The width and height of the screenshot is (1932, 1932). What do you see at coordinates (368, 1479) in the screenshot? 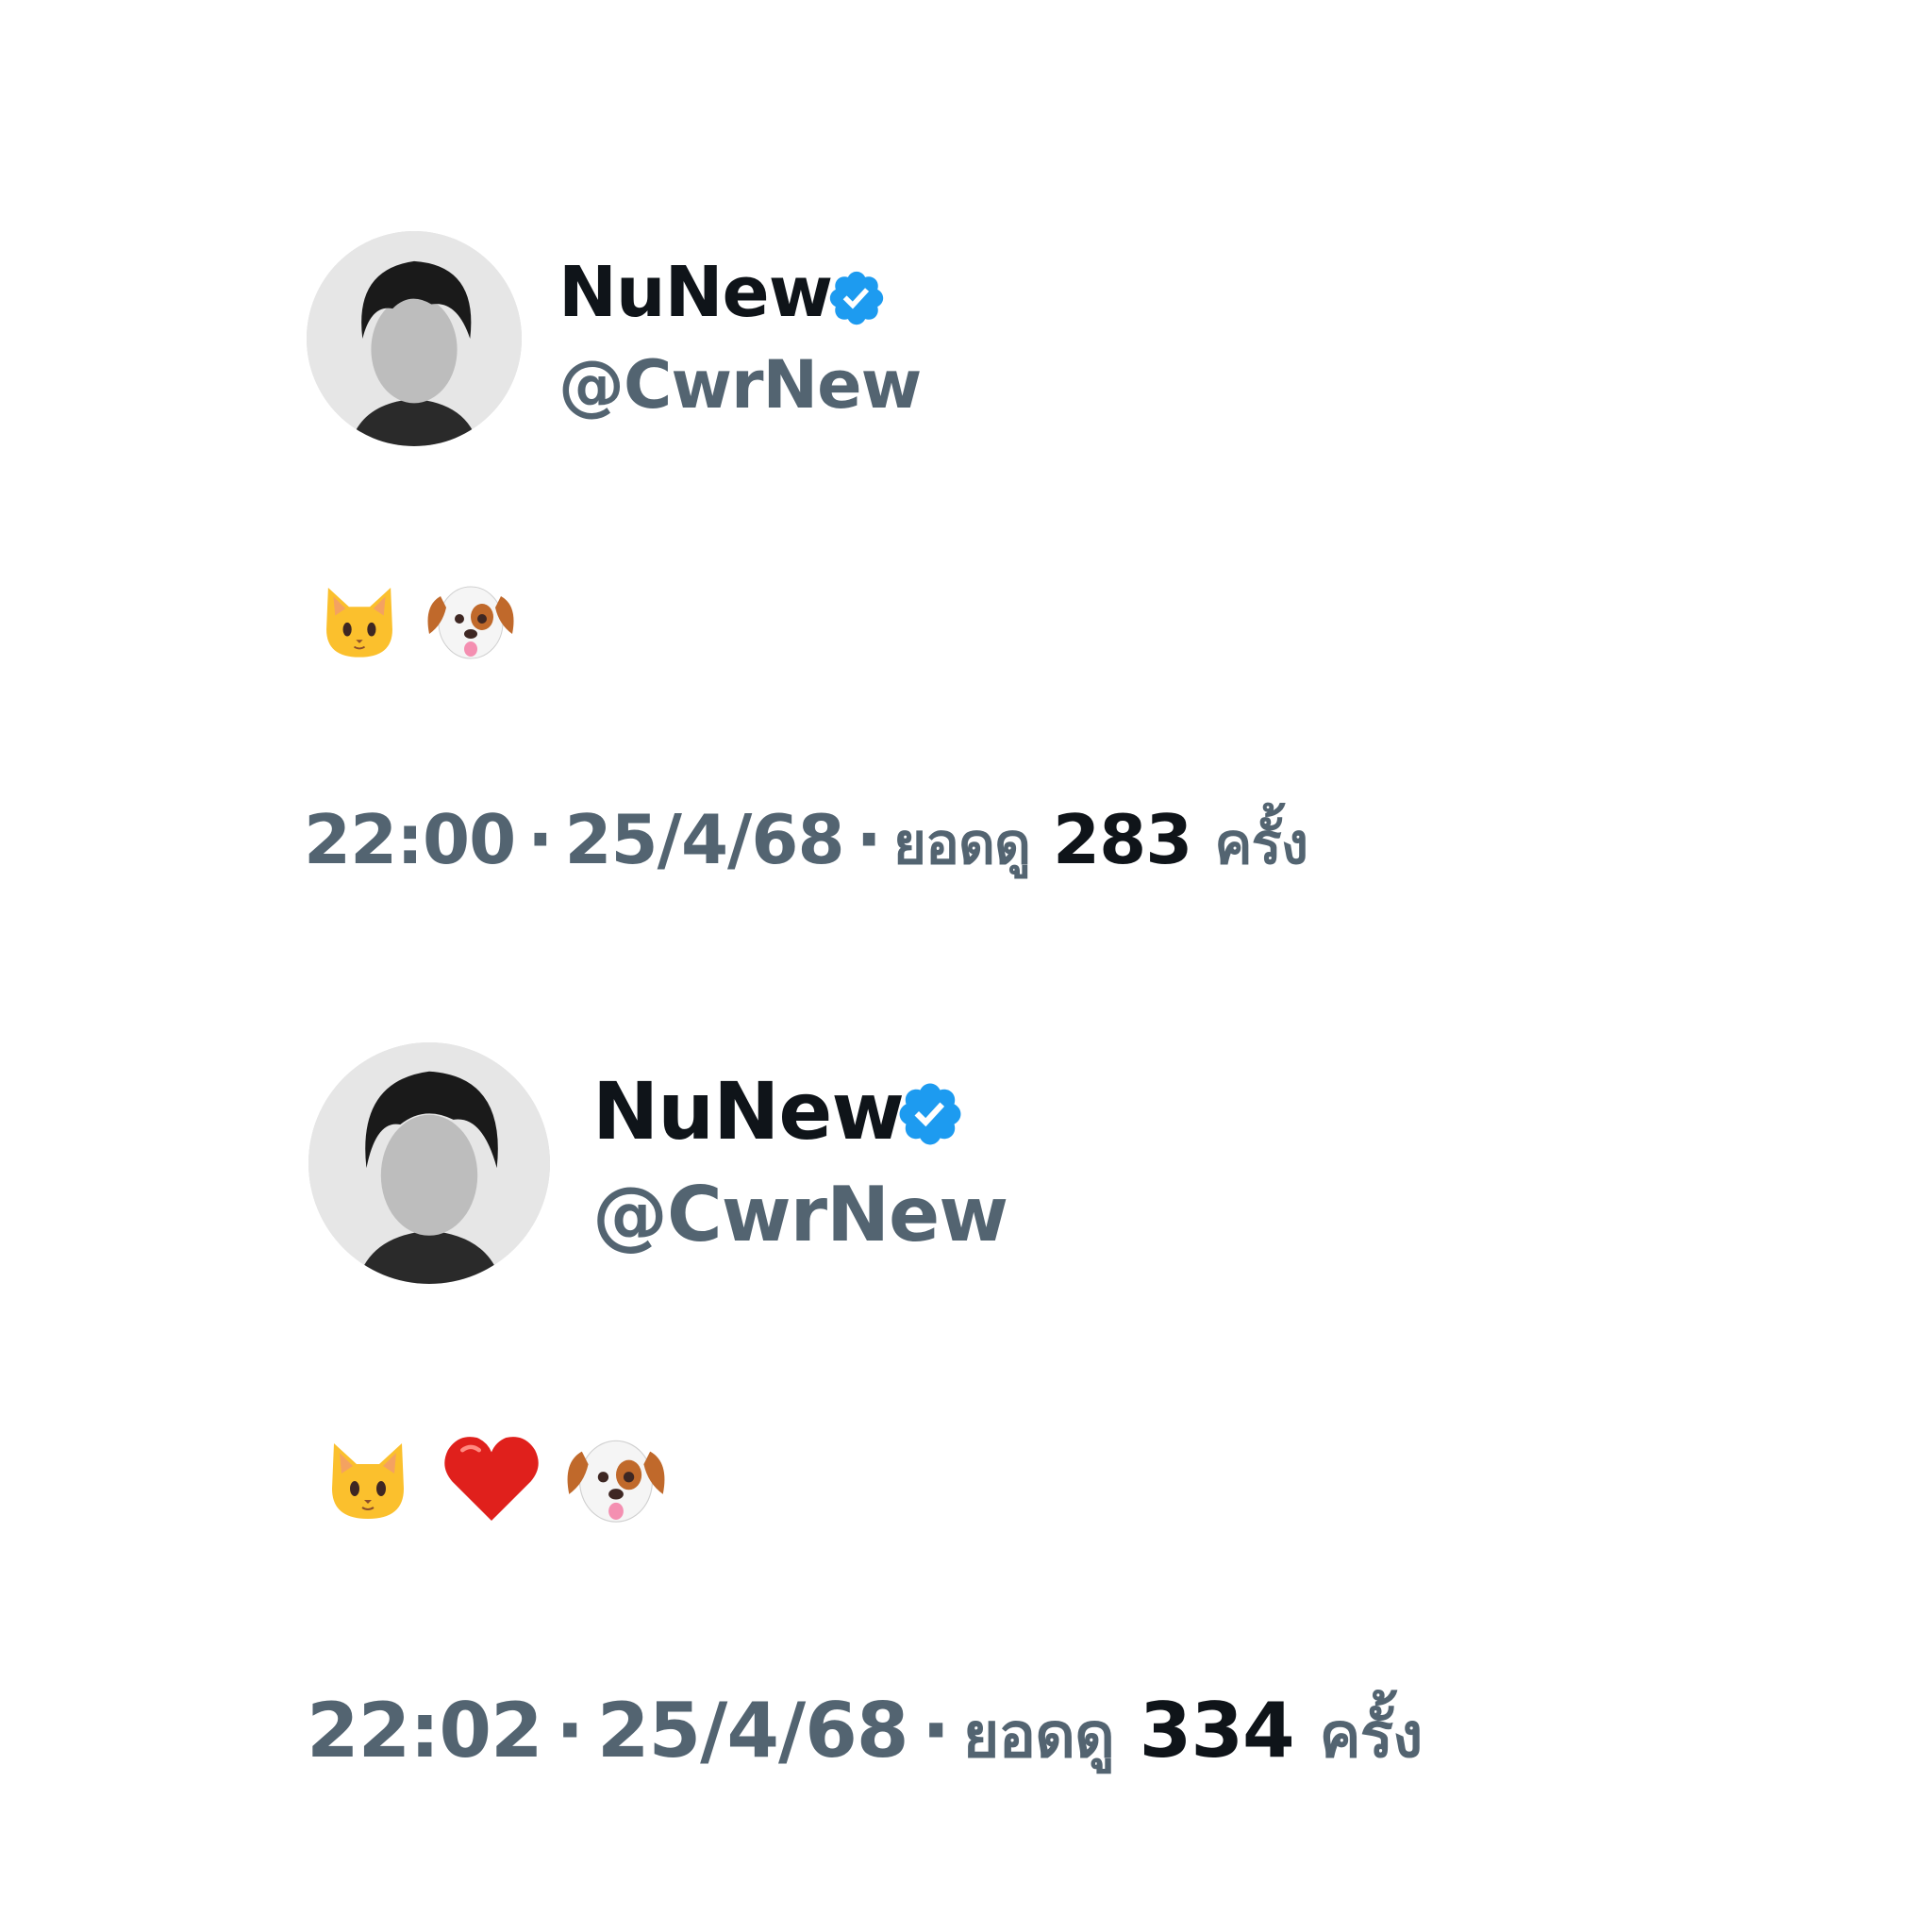
I see `cat-face-icon` at bounding box center [368, 1479].